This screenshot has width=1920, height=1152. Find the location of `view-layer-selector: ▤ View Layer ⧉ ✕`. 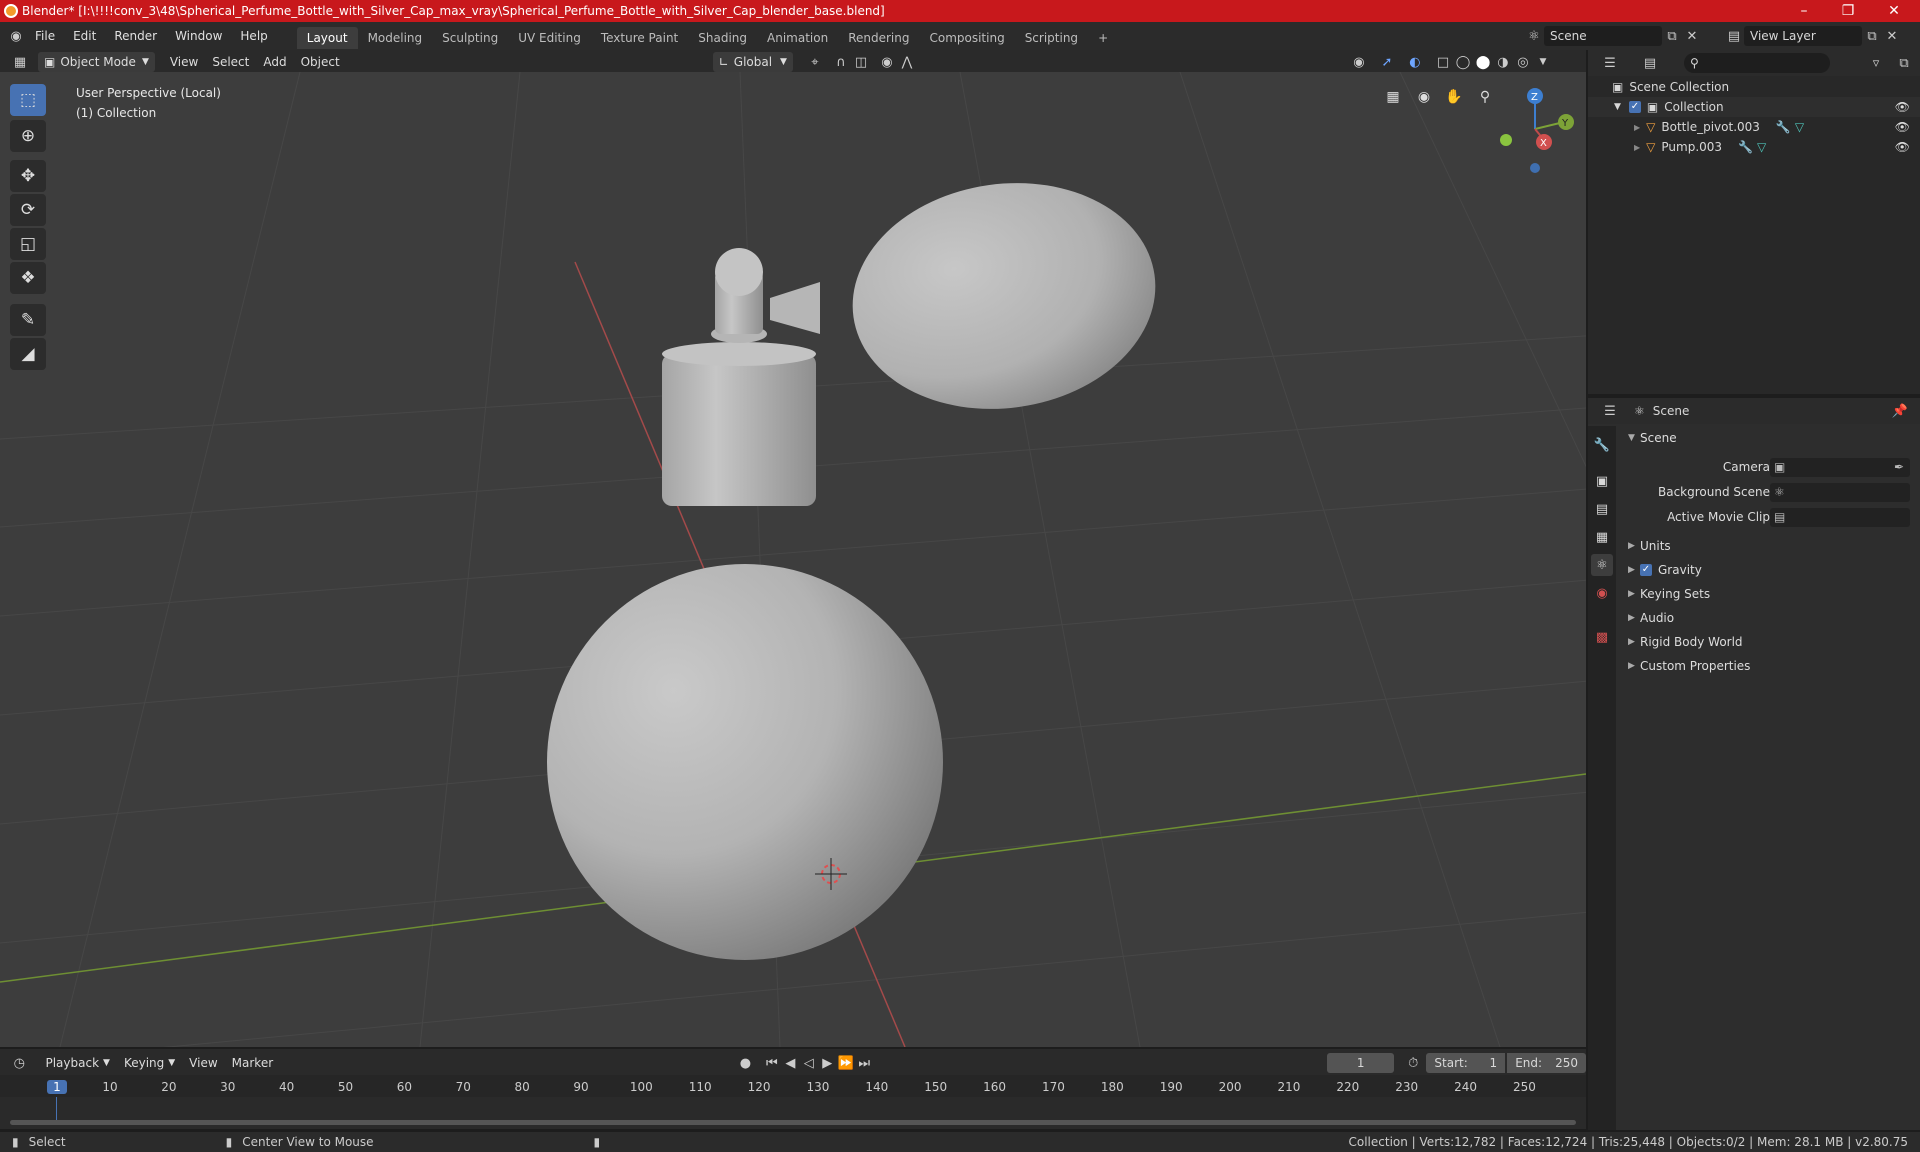

view-layer-selector: ▤ View Layer ⧉ ✕ is located at coordinates (1813, 36).